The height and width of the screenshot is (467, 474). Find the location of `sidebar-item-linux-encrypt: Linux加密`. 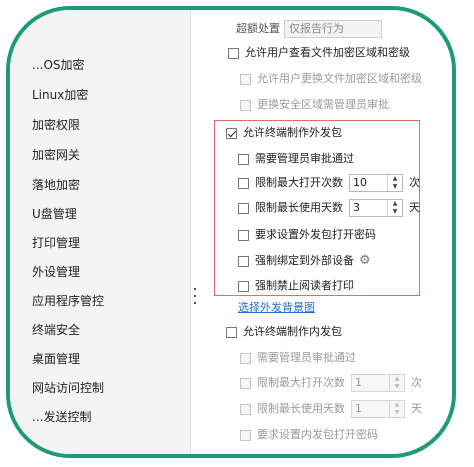

sidebar-item-linux-encrypt: Linux加密 is located at coordinates (60, 95).